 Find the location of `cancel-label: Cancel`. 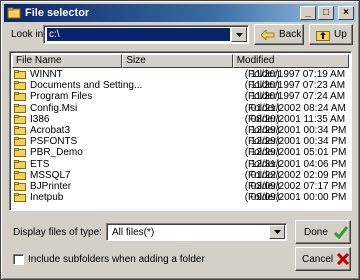

cancel-label: Cancel is located at coordinates (318, 259).